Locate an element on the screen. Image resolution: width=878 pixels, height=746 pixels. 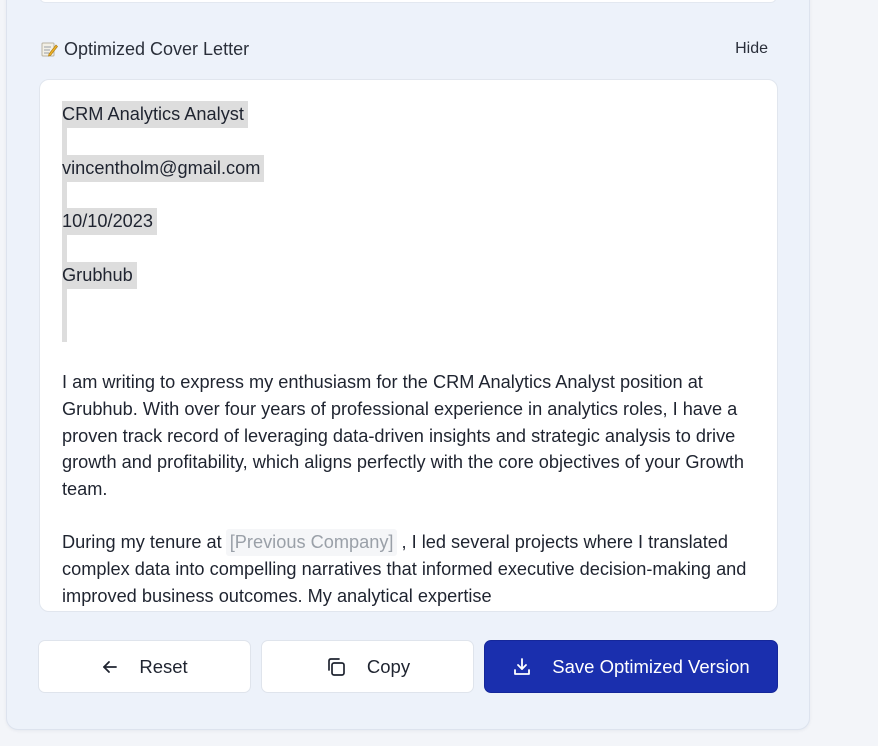
save-optimized-version-button: Save Optimized Version is located at coordinates (631, 666).